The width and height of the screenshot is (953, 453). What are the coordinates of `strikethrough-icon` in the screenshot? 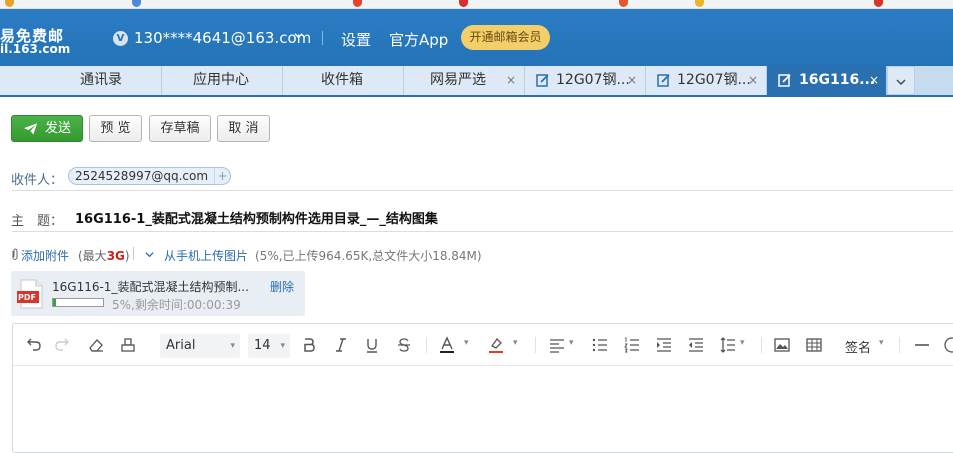 It's located at (404, 345).